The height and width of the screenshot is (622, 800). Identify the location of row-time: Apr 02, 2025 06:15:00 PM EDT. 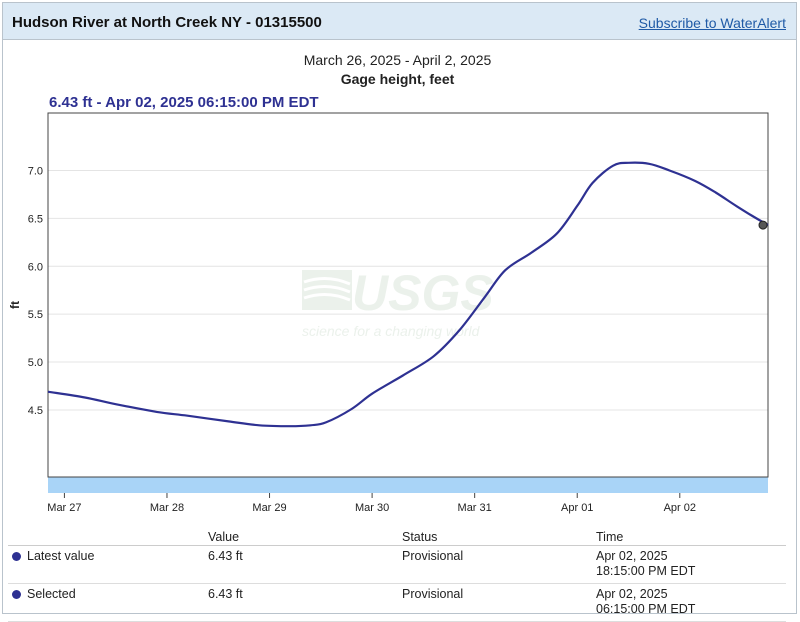
(689, 602).